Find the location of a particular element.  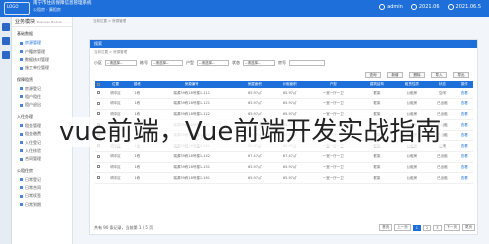

sidebar-item: 日常续签 is located at coordinates (42, 196).